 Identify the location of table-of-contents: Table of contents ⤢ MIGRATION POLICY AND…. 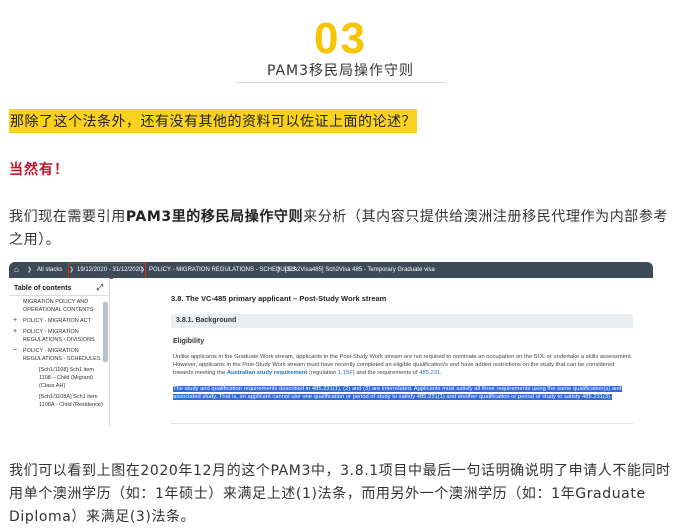
(59, 352).